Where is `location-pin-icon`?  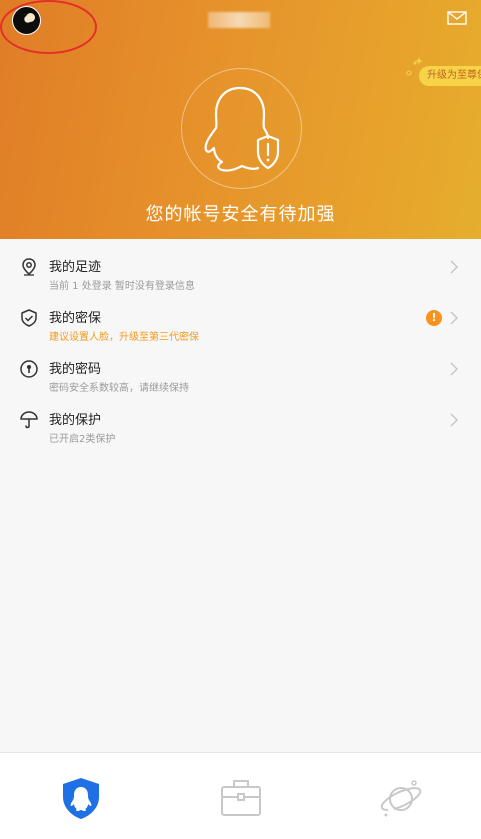
location-pin-icon is located at coordinates (29, 267).